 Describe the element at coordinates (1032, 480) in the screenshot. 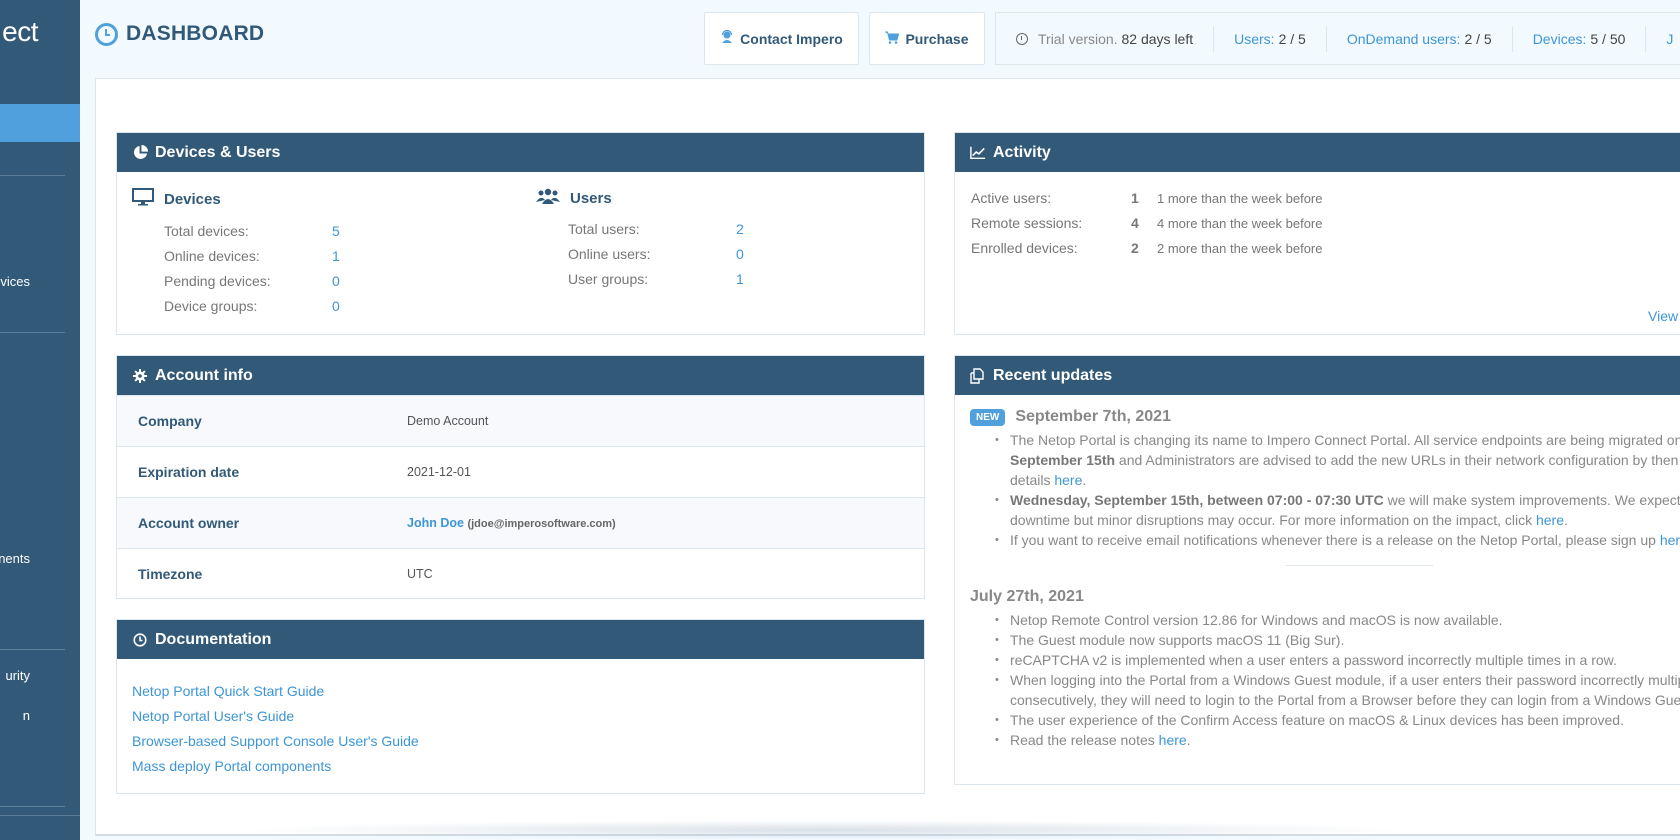

I see `update-text: details` at that location.